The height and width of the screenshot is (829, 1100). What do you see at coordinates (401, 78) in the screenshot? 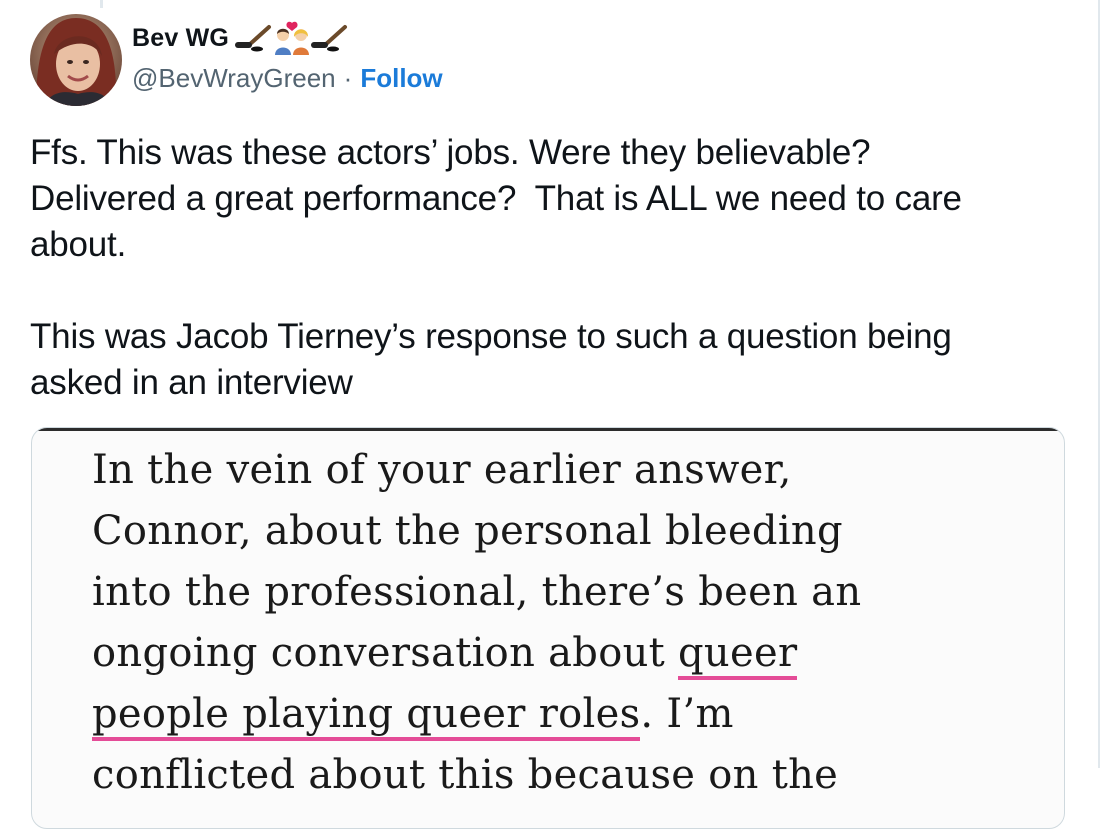
I see `follow-button: Follow` at bounding box center [401, 78].